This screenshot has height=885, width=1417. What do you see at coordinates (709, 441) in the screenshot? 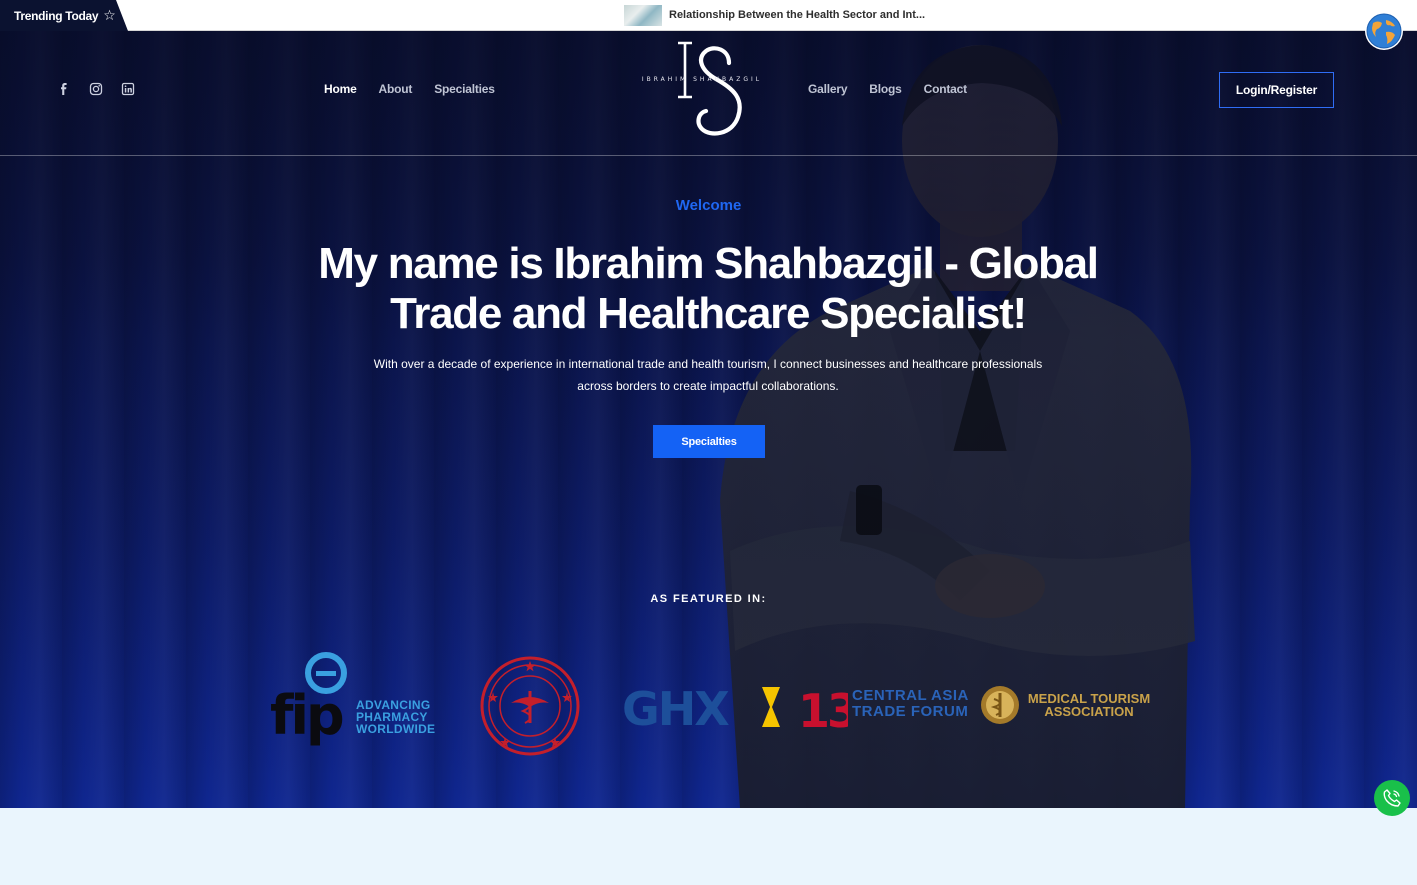
I see `specialties-cta-button: Specialties` at bounding box center [709, 441].